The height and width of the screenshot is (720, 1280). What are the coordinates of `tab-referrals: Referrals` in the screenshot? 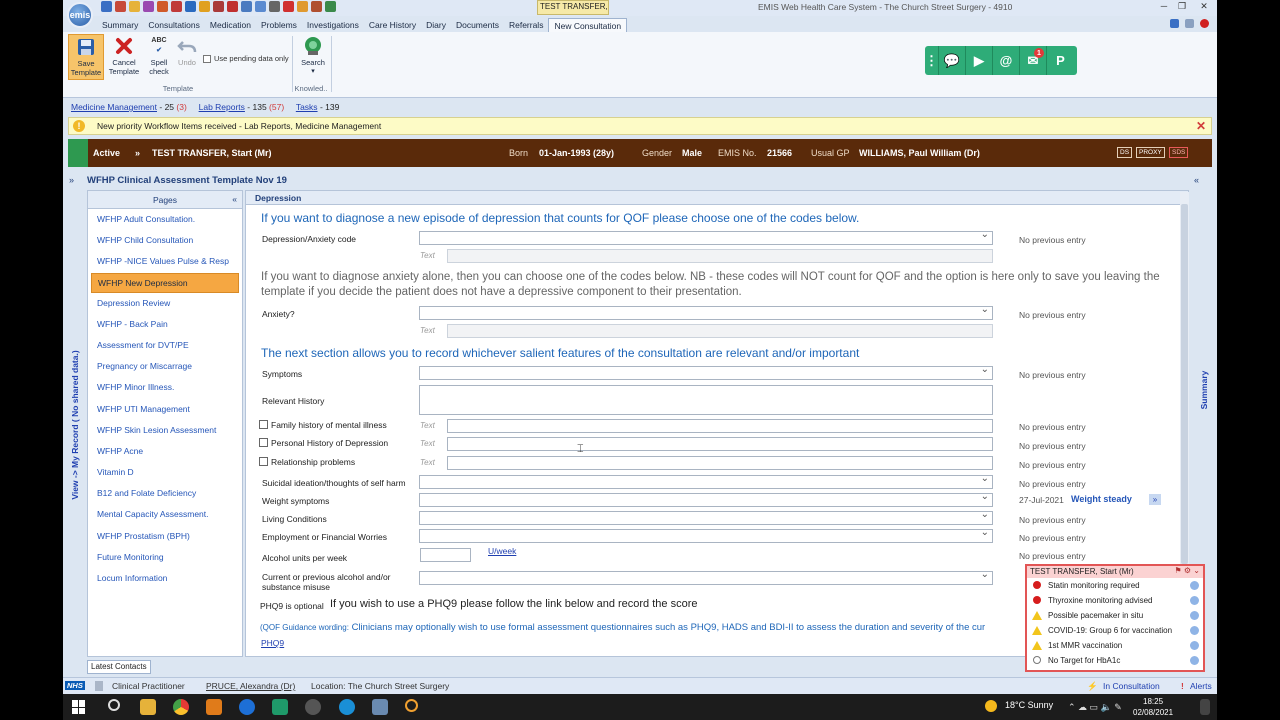 It's located at (526, 25).